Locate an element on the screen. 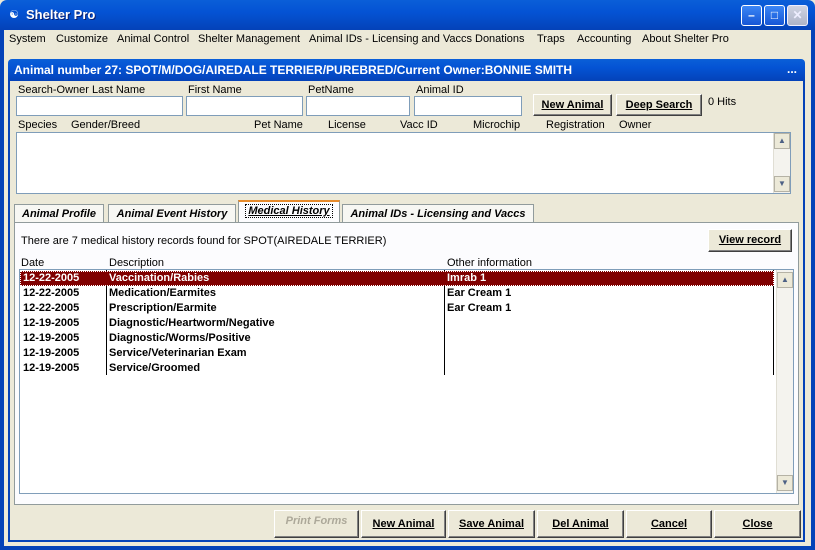 The height and width of the screenshot is (550, 815). tab-medical-history-label: Medical History is located at coordinates (289, 211).